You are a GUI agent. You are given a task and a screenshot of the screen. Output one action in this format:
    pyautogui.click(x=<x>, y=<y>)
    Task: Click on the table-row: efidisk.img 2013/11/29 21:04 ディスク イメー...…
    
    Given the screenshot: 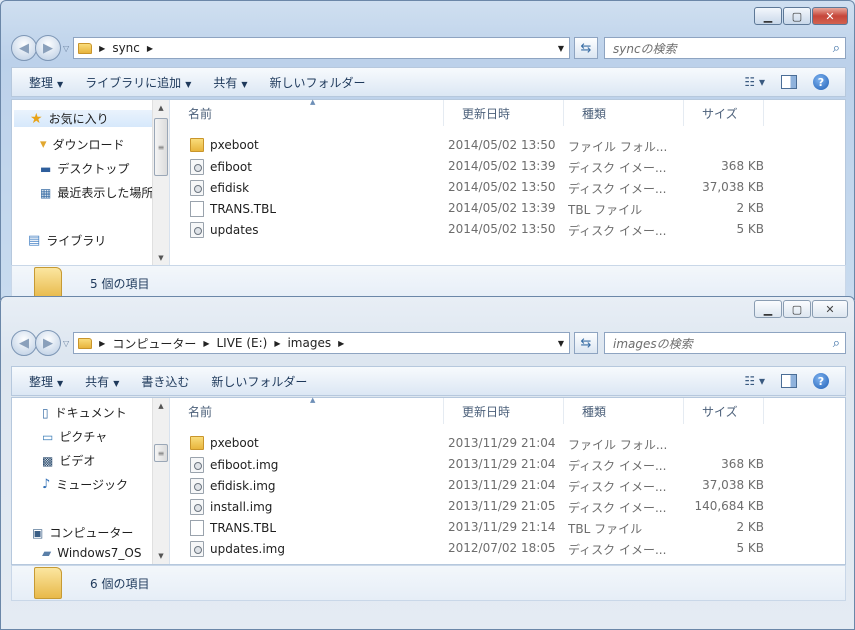 What is the action you would take?
    pyautogui.click(x=507, y=485)
    